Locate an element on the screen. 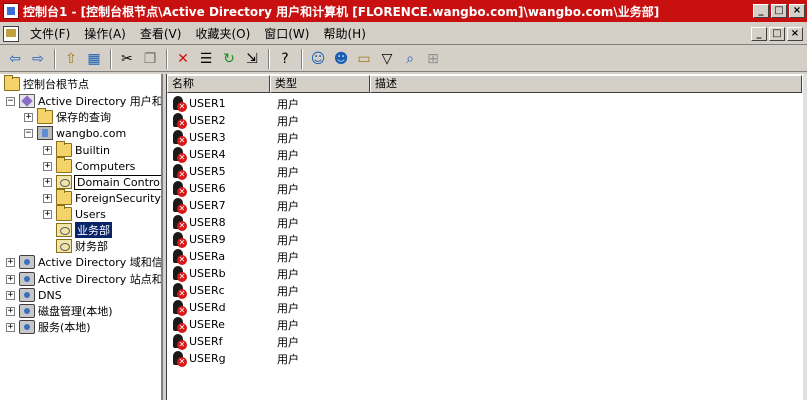 This screenshot has width=807, height=400. mmc-app-icon is located at coordinates (11, 11).